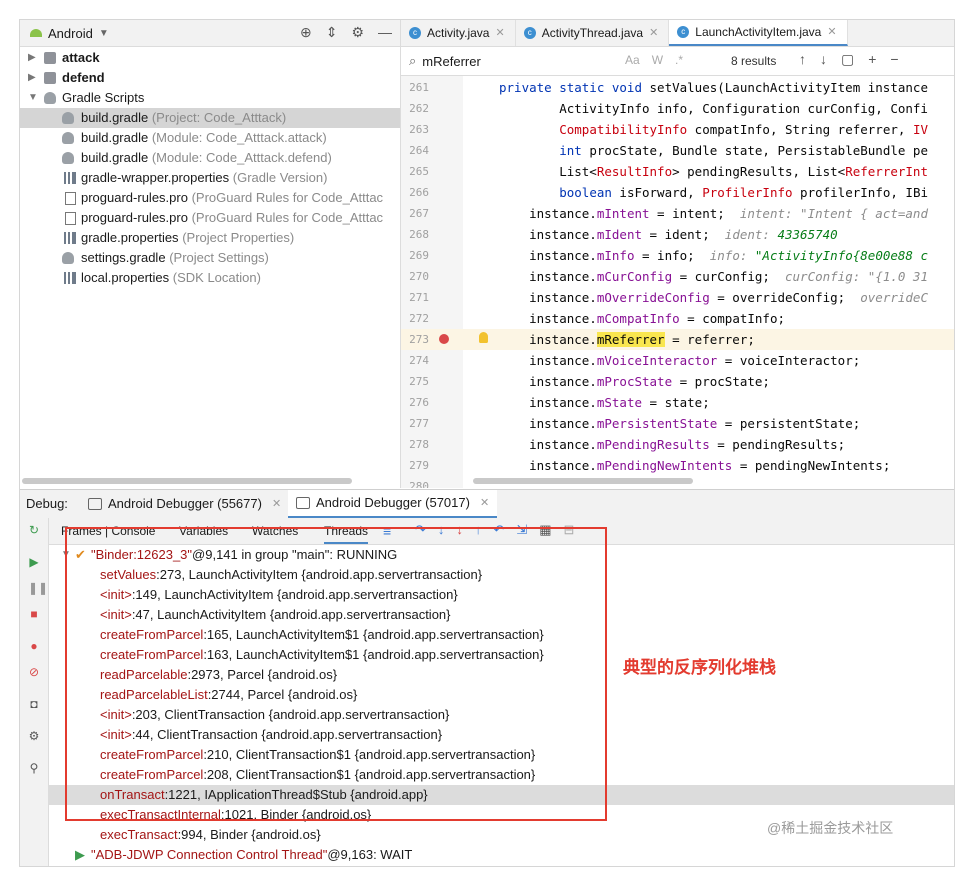  Describe the element at coordinates (210, 238) in the screenshot. I see `tree-item-gradle-properties: gradle.properties (Project Properties)` at that location.